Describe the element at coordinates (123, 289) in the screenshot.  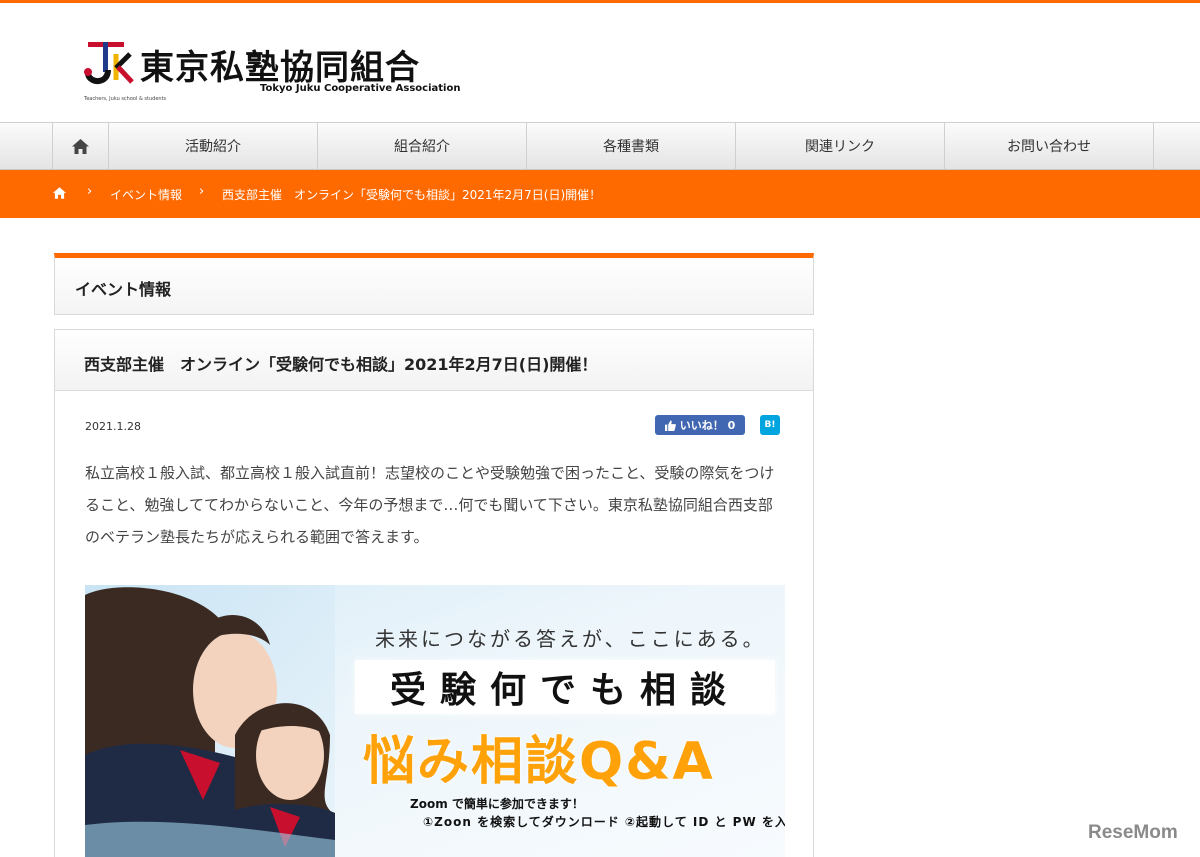
I see `category-title: イベント情報` at that location.